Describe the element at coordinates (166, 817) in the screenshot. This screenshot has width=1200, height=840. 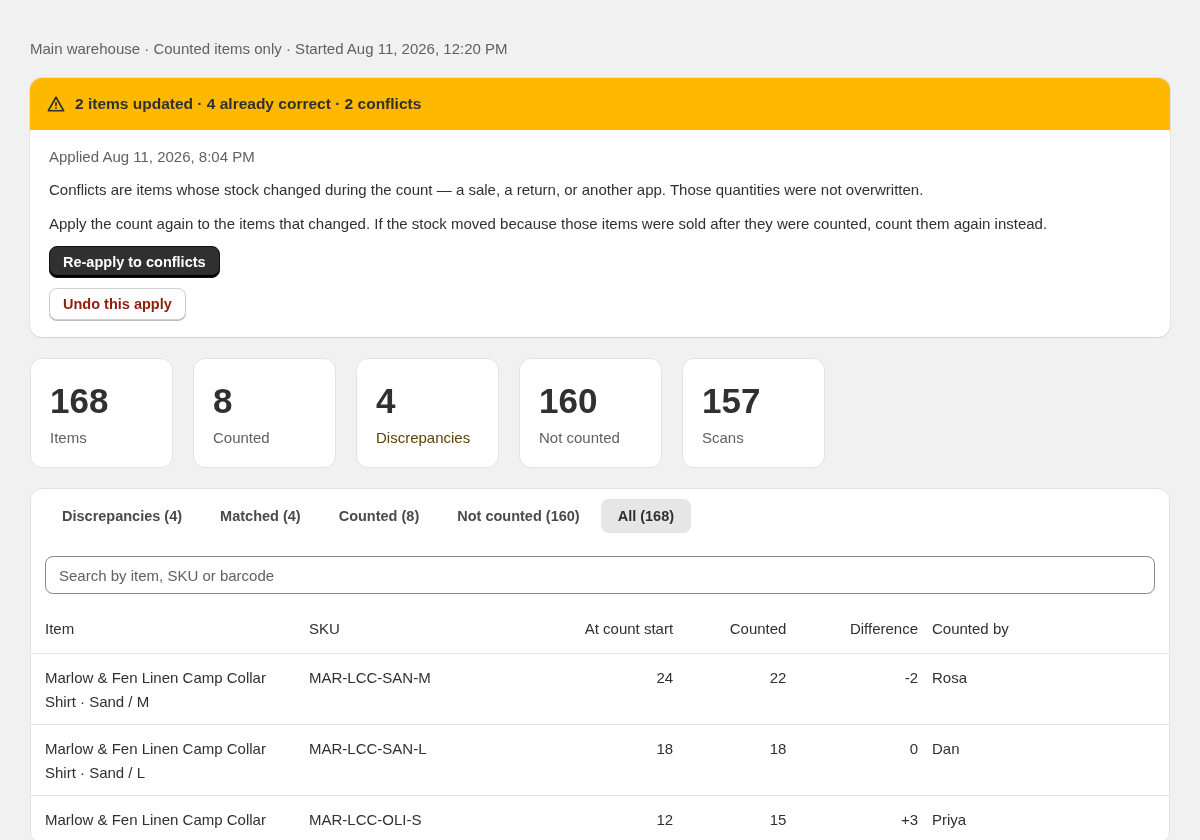
I see `table-cell: Marlow & Fen Linen Camp Collar` at that location.